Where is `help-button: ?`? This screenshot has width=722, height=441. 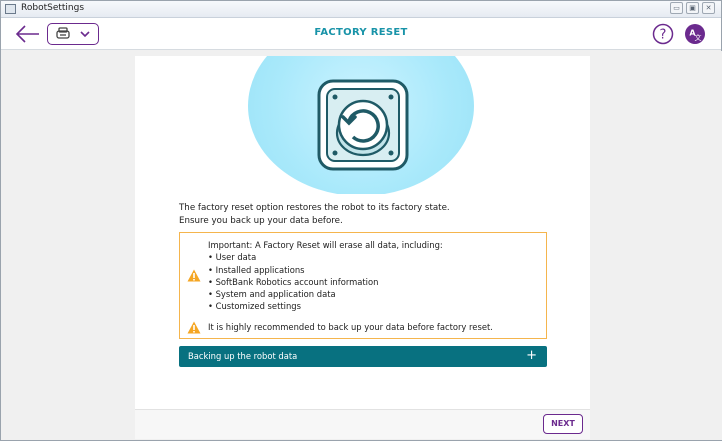
help-button: ? is located at coordinates (663, 34).